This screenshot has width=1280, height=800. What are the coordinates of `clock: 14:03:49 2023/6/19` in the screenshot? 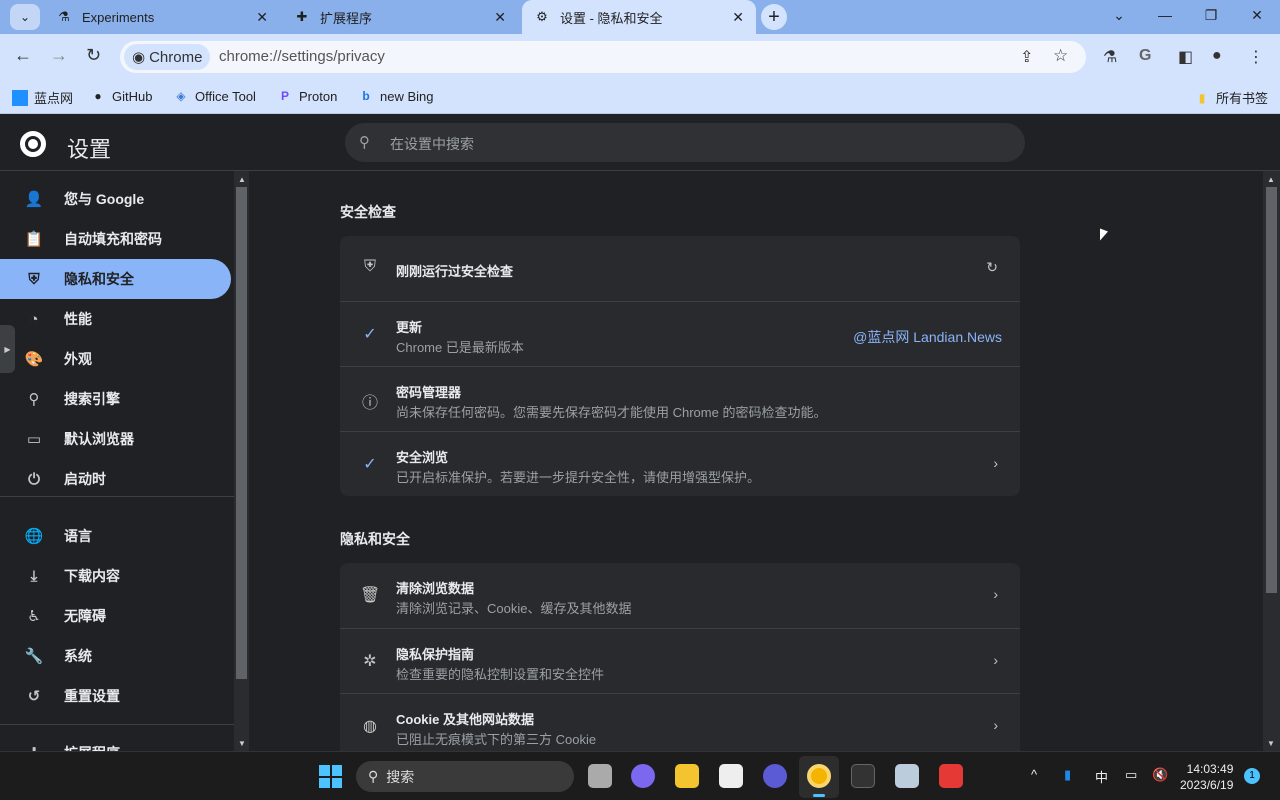 It's located at (1206, 777).